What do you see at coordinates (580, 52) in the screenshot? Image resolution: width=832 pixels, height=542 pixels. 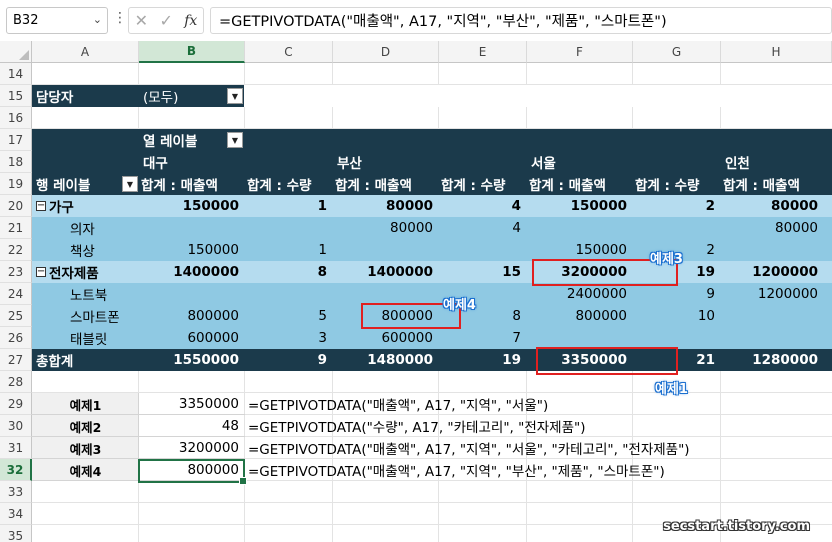 I see `column-header-f: F` at bounding box center [580, 52].